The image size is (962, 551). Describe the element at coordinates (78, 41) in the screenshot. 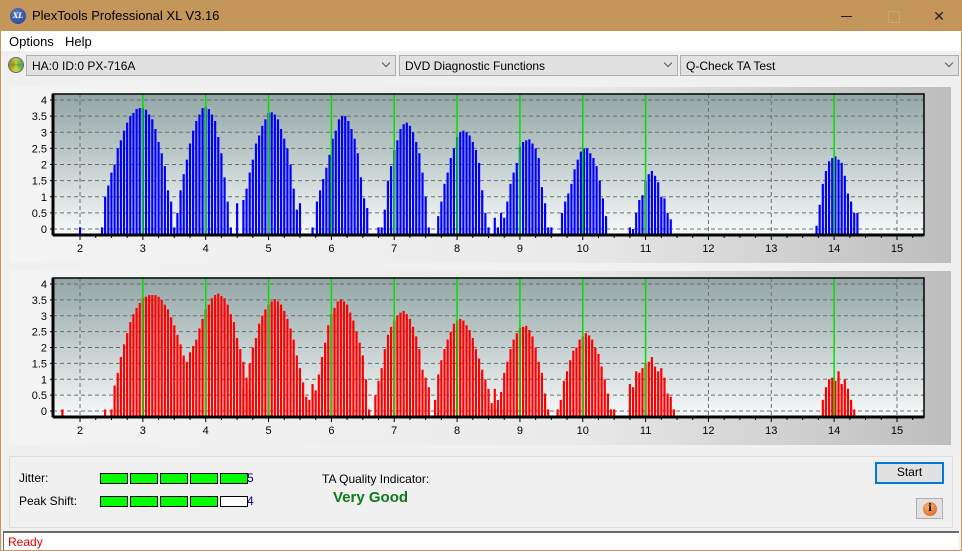

I see `menu-help: Help` at that location.